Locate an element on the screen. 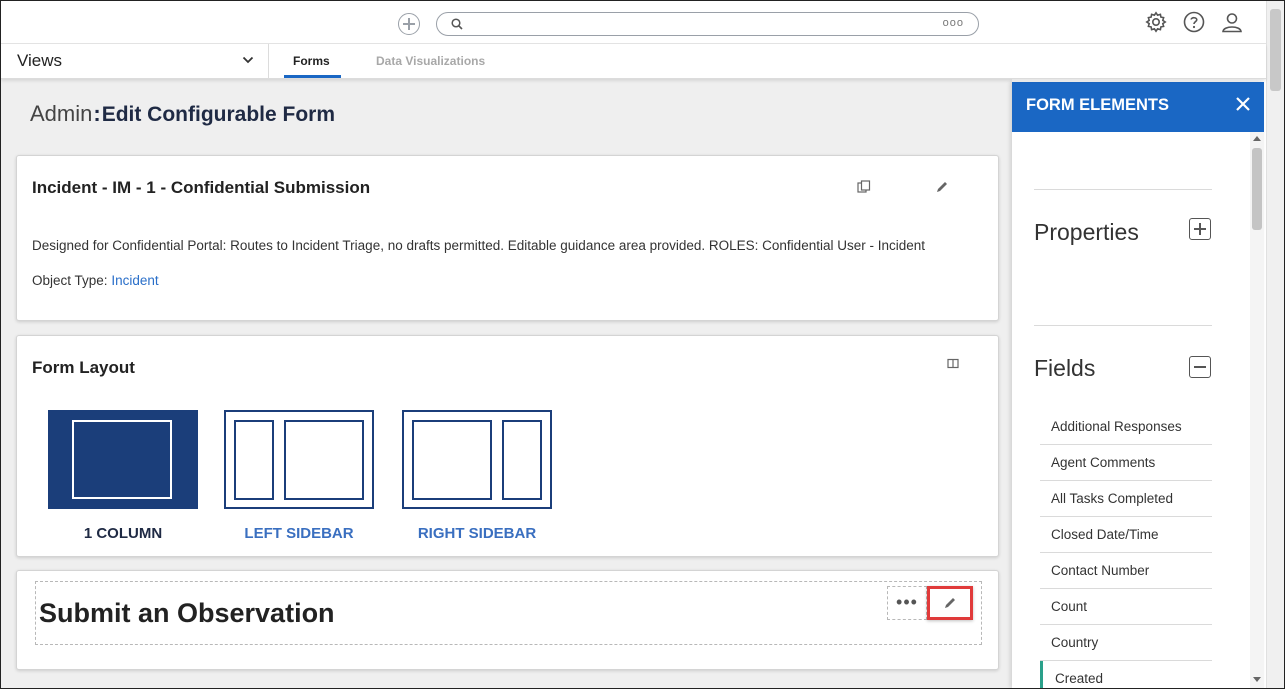 This screenshot has height=689, width=1285. panel-header: FORM ELEMENTS is located at coordinates (1138, 107).